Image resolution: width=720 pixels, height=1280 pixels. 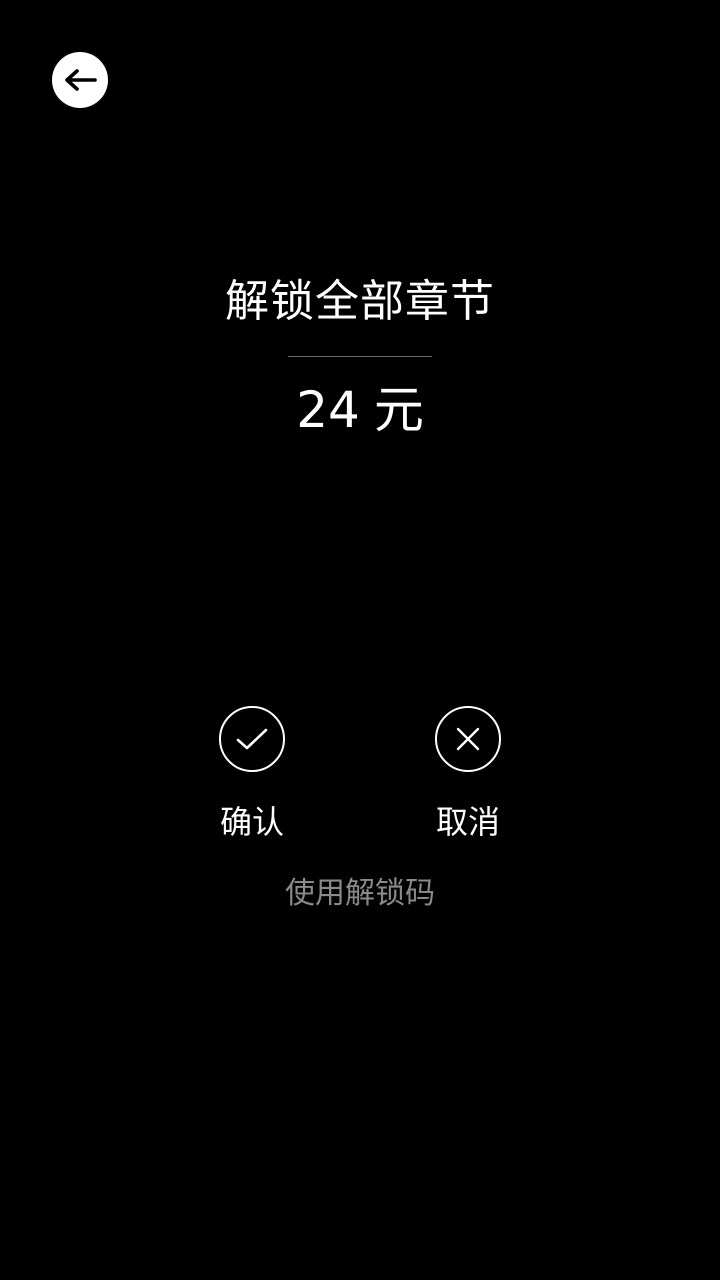 What do you see at coordinates (360, 301) in the screenshot?
I see `page-title: 解锁全部章节` at bounding box center [360, 301].